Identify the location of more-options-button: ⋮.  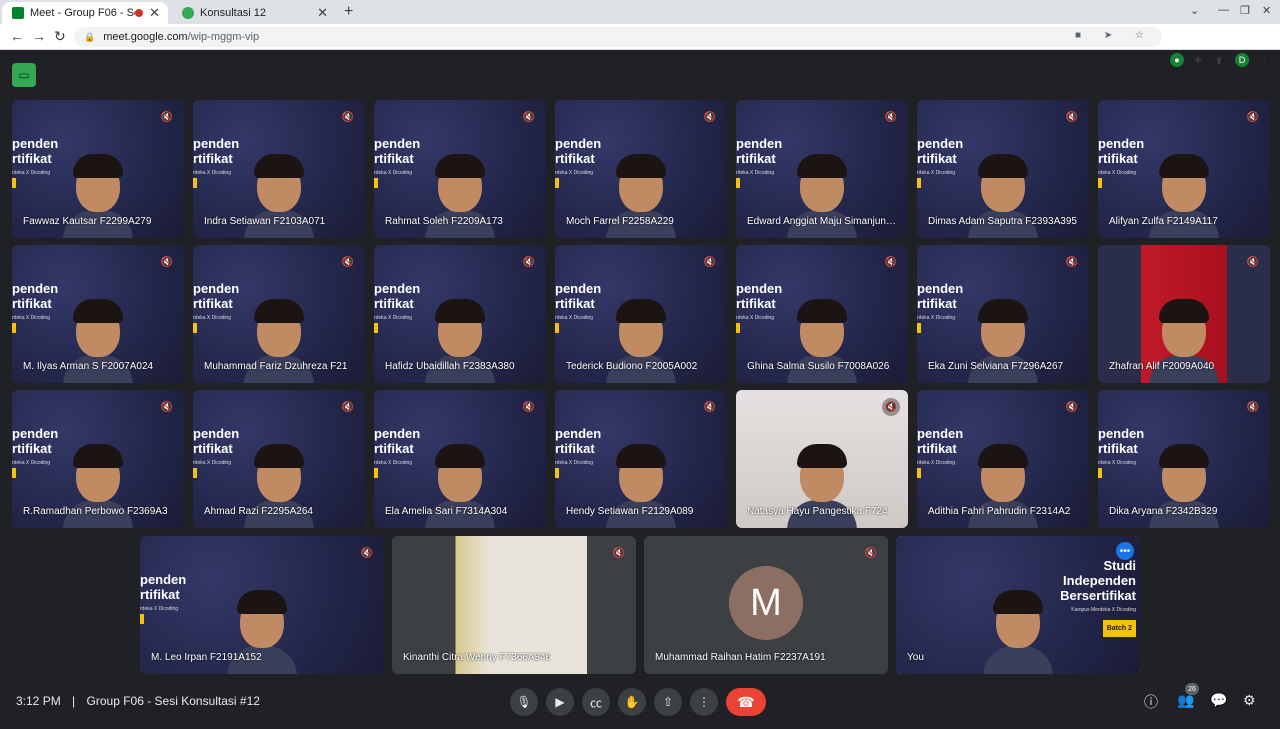
(704, 702).